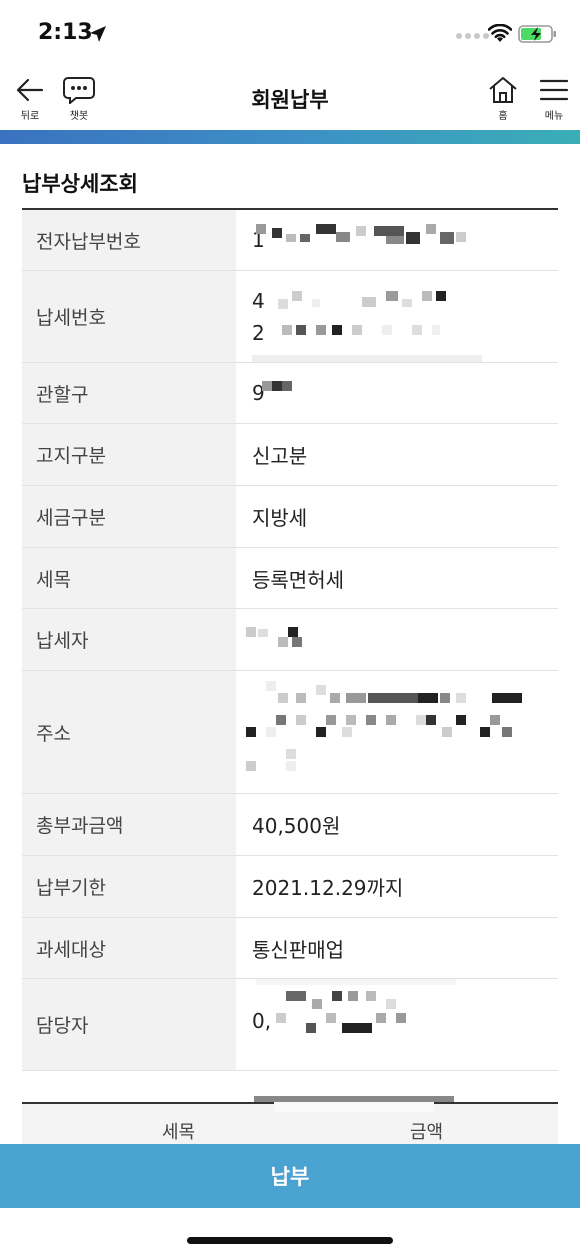 The image size is (580, 1255). Describe the element at coordinates (129, 948) in the screenshot. I see `row-label: 과세대상` at that location.